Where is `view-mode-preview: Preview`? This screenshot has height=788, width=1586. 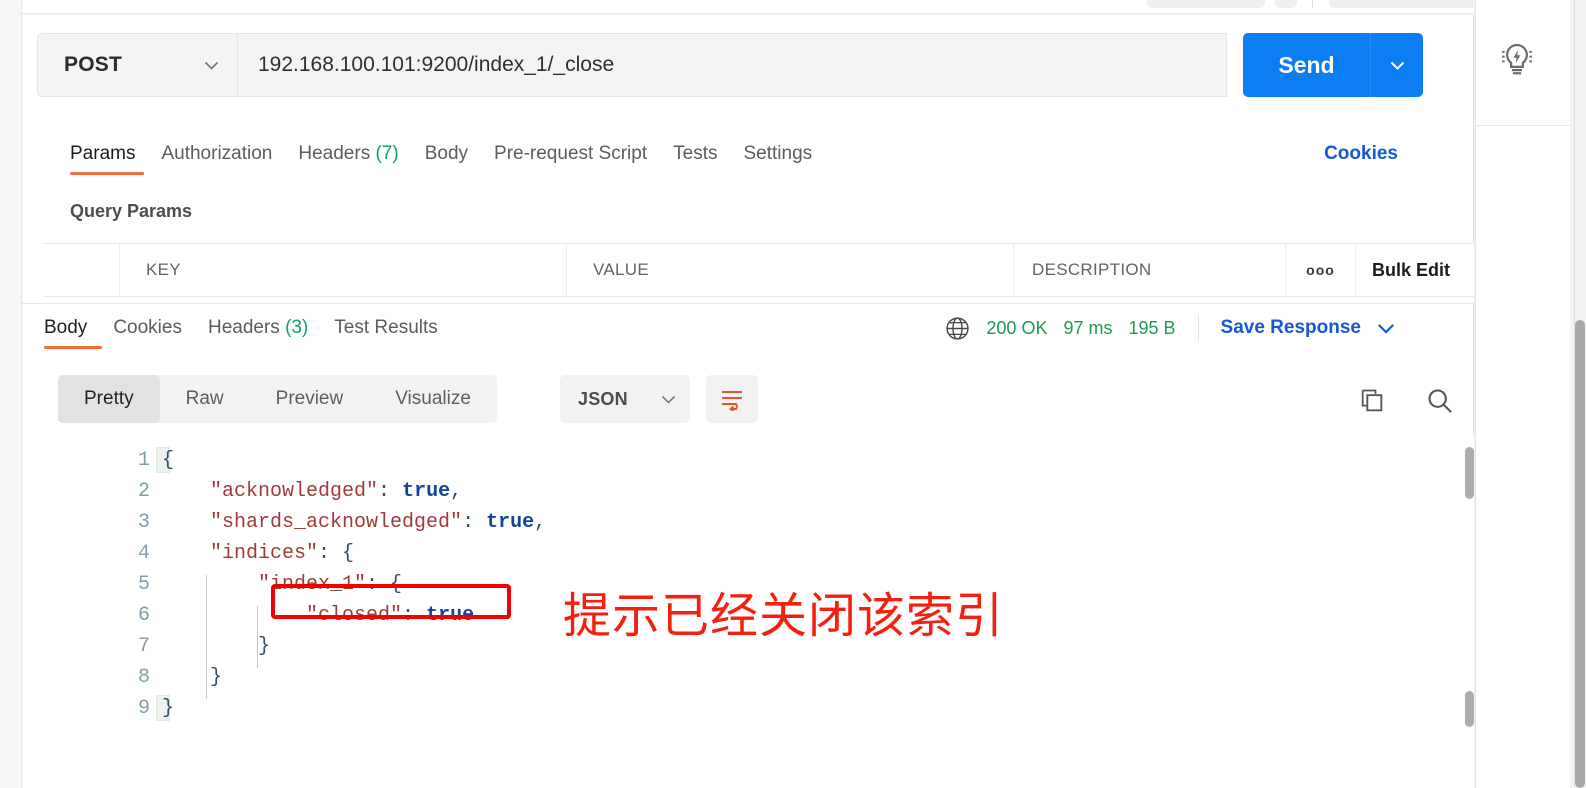
view-mode-preview: Preview is located at coordinates (310, 399).